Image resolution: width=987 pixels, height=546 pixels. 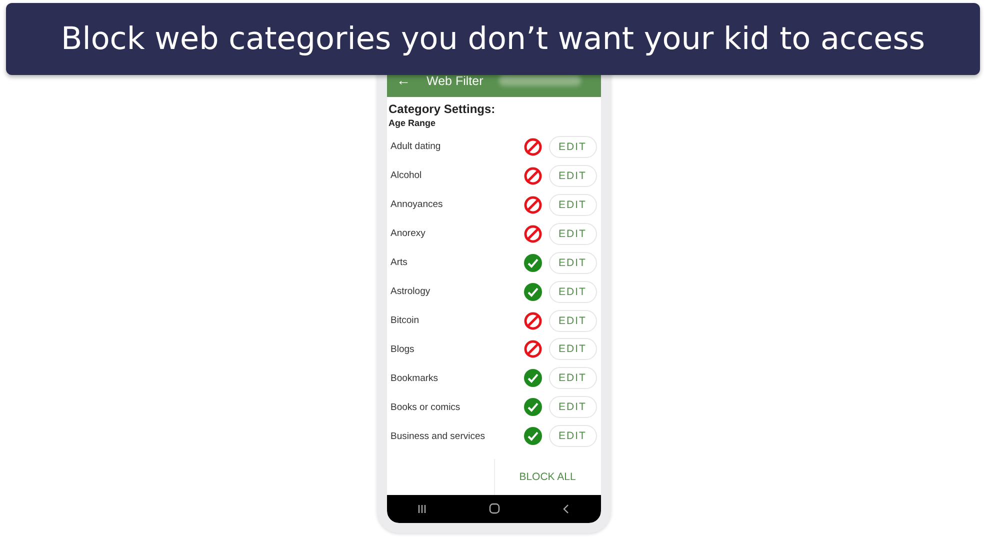 I want to click on block-all-button: BLOCK ALL, so click(x=547, y=476).